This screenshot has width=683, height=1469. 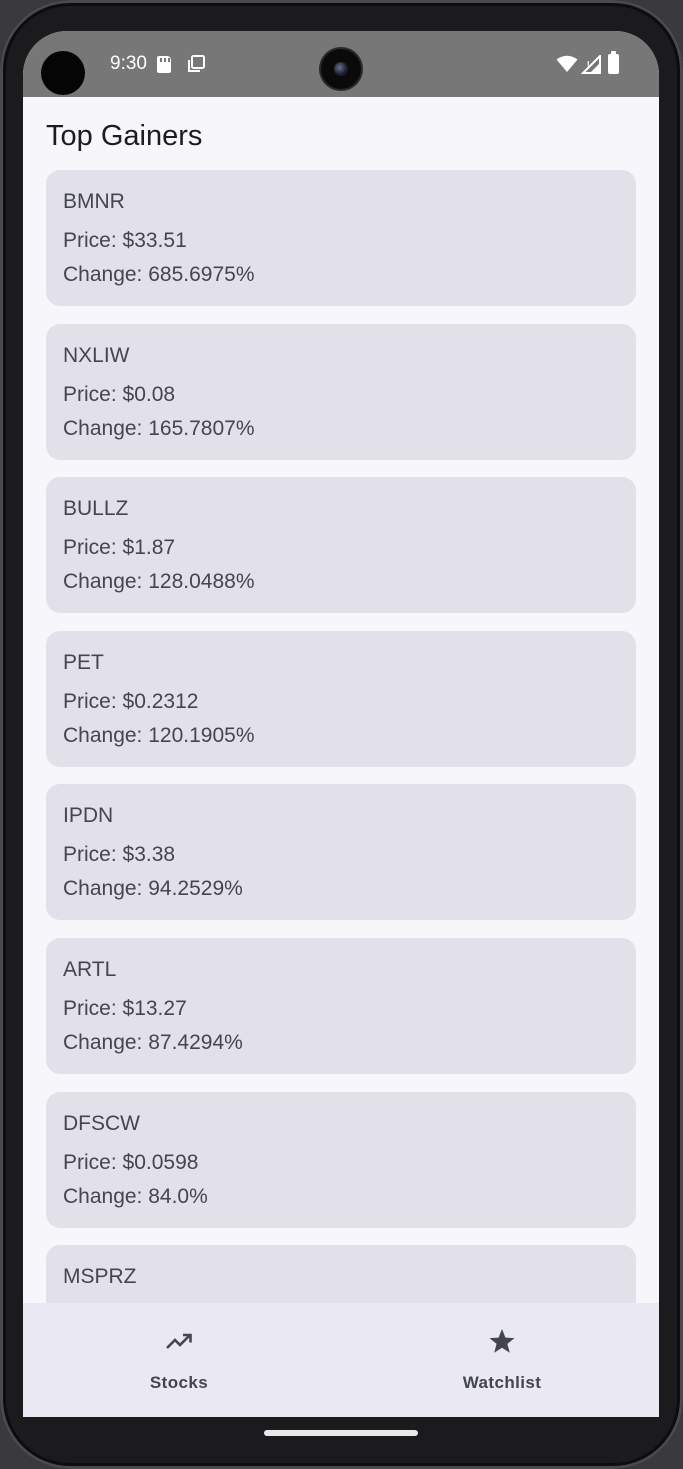 What do you see at coordinates (179, 1360) in the screenshot?
I see `nav-item-stocks: Stocks` at bounding box center [179, 1360].